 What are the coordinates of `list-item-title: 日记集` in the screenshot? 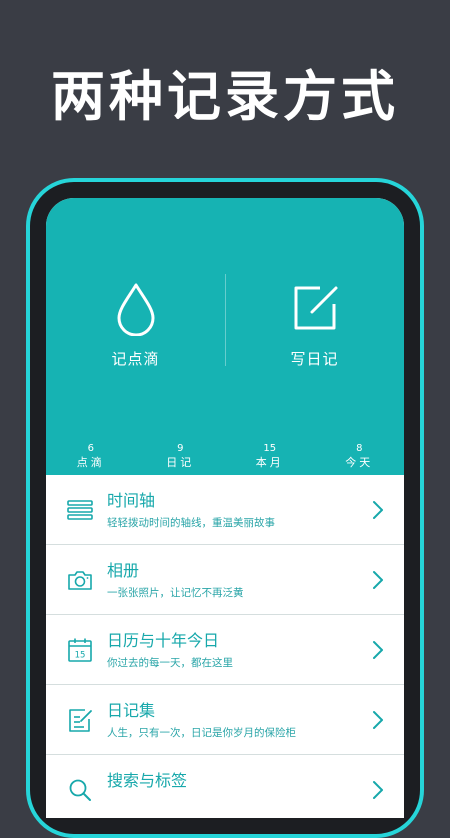 It's located at (131, 710).